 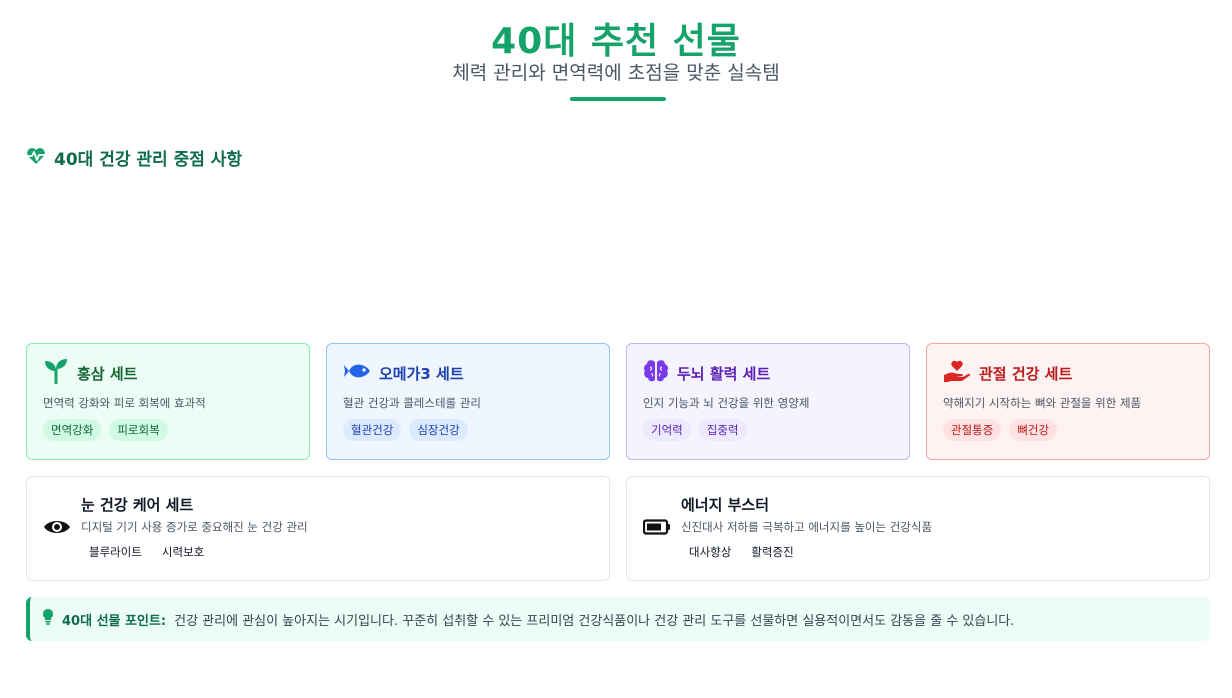 What do you see at coordinates (107, 373) in the screenshot?
I see `card-title: 홍삼 세트` at bounding box center [107, 373].